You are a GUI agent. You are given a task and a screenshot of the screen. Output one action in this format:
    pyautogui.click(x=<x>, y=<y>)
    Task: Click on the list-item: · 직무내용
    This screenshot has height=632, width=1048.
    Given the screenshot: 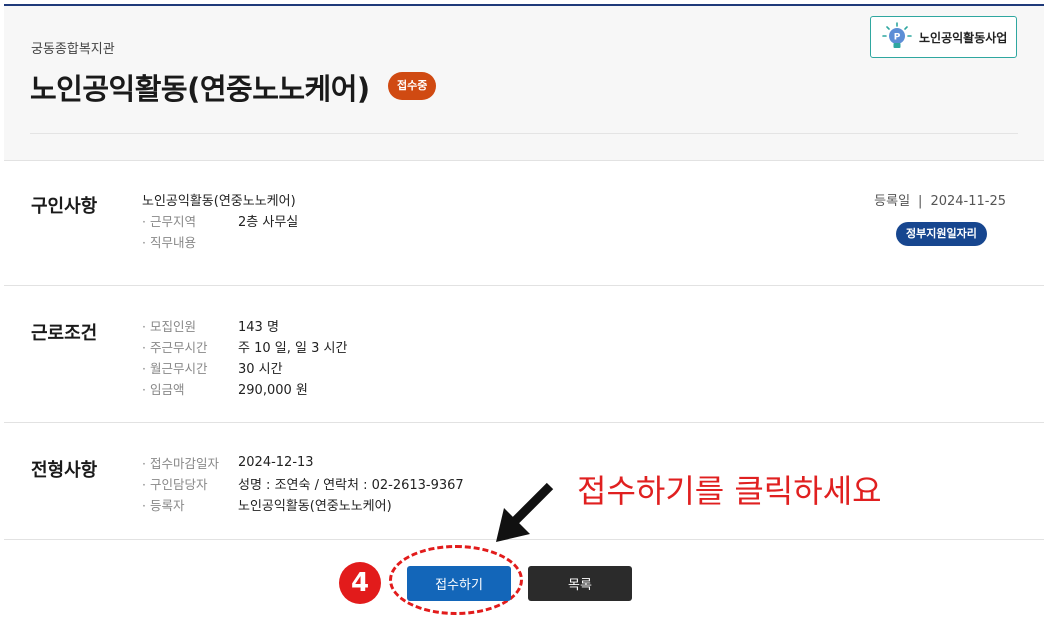 What is the action you would take?
    pyautogui.click(x=220, y=241)
    